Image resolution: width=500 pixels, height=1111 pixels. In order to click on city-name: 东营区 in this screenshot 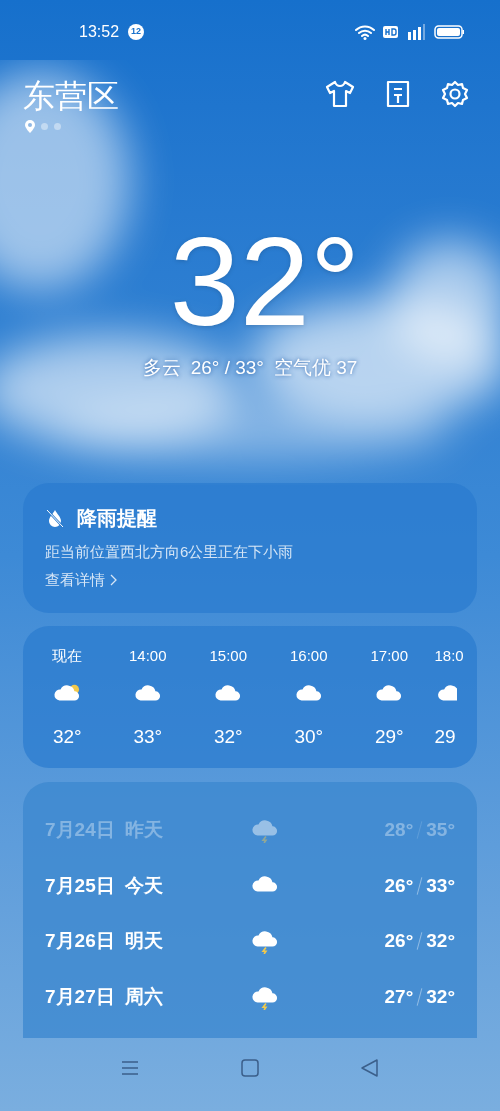, I will do `click(71, 96)`.